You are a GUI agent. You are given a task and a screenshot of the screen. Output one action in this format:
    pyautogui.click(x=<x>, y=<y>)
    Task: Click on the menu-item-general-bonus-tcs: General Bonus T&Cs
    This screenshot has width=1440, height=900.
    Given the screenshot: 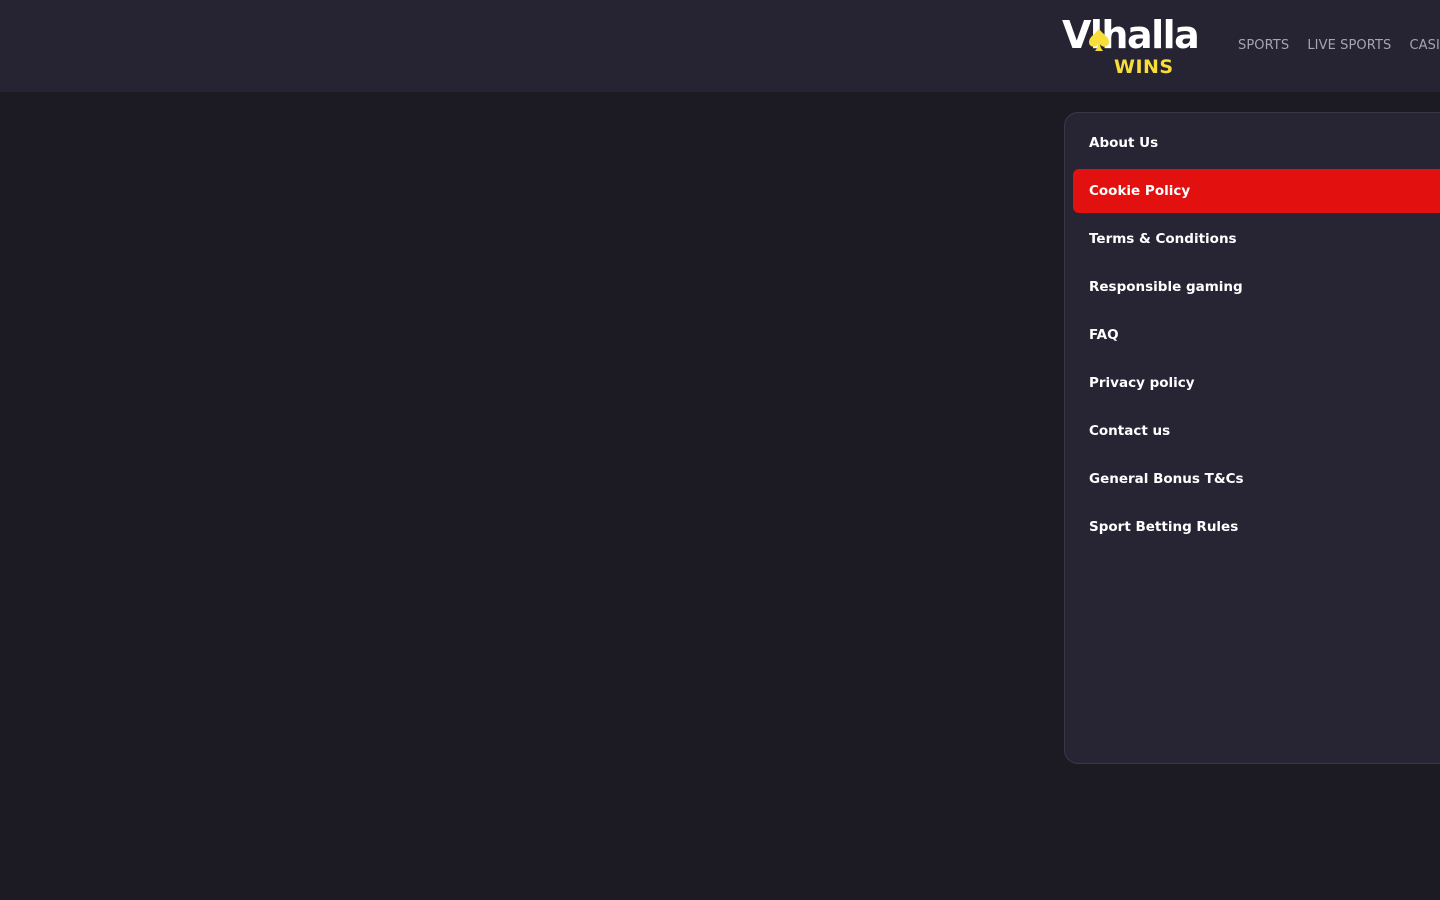 What is the action you would take?
    pyautogui.click(x=1256, y=479)
    